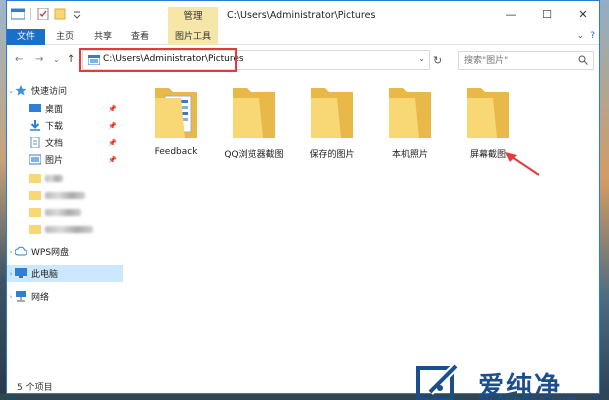 The image size is (609, 400). Describe the element at coordinates (254, 155) in the screenshot. I see `folder-label: QQ浏览器截图` at that location.